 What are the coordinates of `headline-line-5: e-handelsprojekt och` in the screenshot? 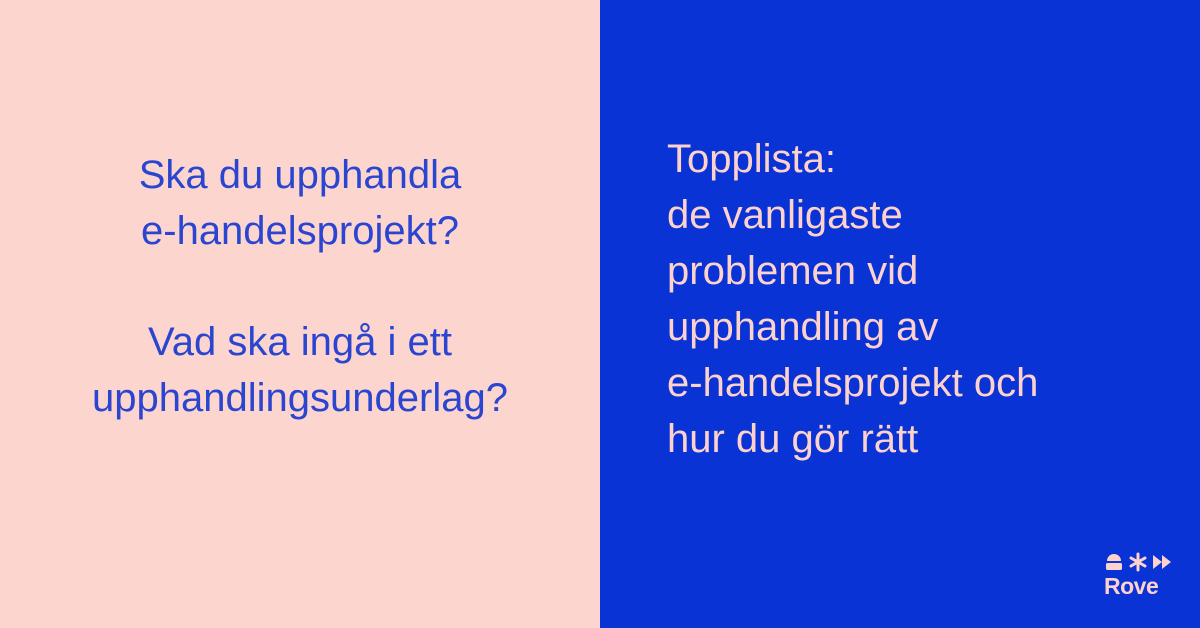 It's located at (853, 383).